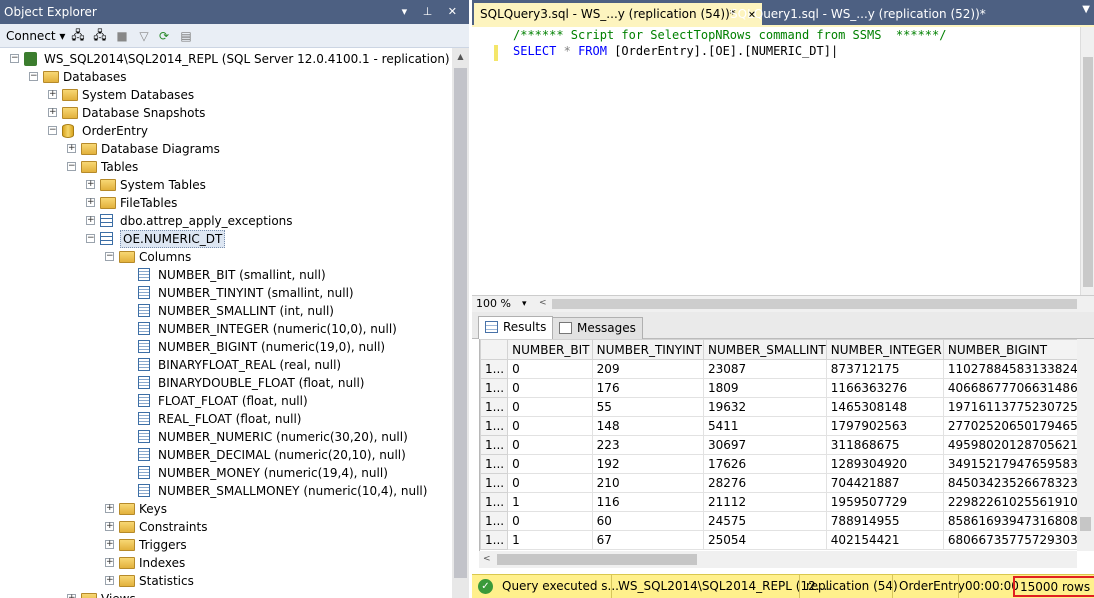 Image resolution: width=1094 pixels, height=598 pixels. Describe the element at coordinates (494, 349) in the screenshot. I see `column-header` at that location.